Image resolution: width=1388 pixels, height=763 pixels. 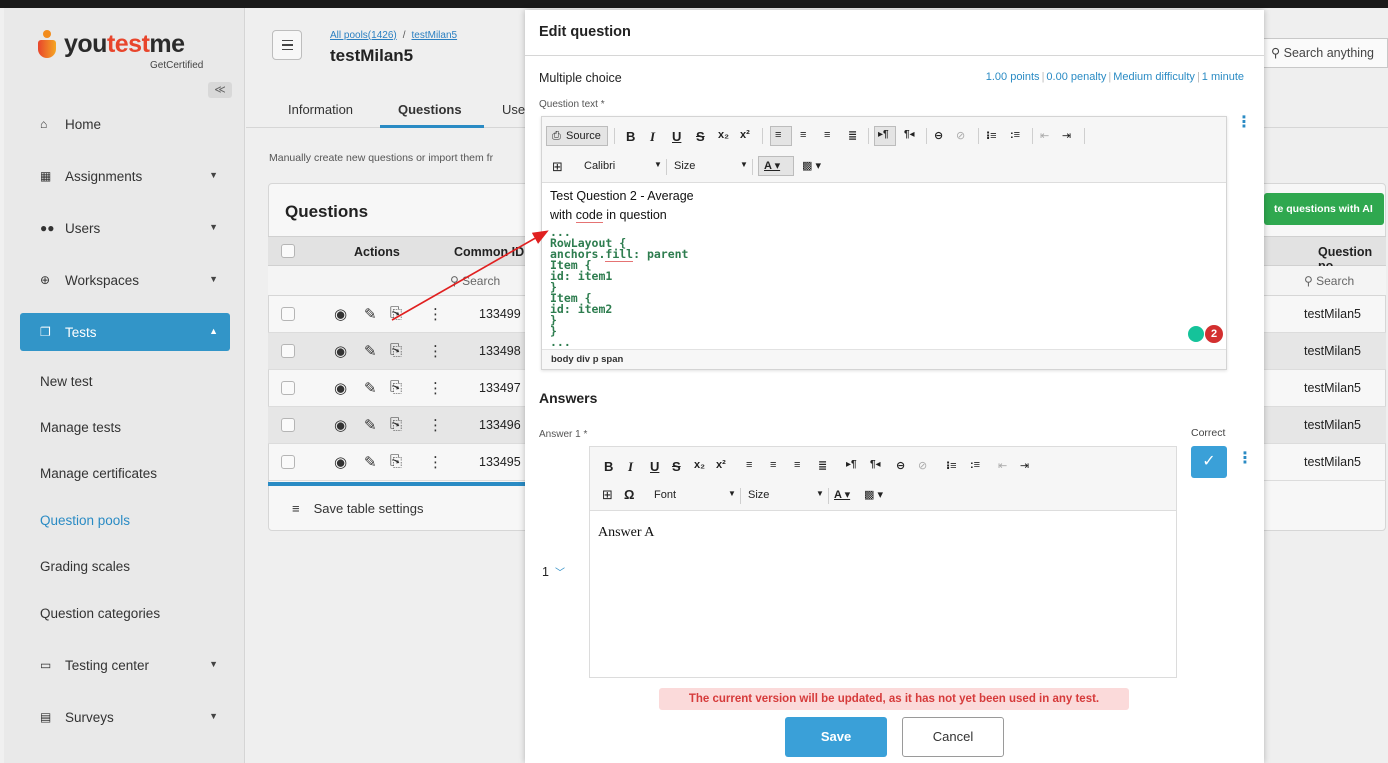 What do you see at coordinates (489, 252) in the screenshot?
I see `col-common-id: Common ID` at bounding box center [489, 252].